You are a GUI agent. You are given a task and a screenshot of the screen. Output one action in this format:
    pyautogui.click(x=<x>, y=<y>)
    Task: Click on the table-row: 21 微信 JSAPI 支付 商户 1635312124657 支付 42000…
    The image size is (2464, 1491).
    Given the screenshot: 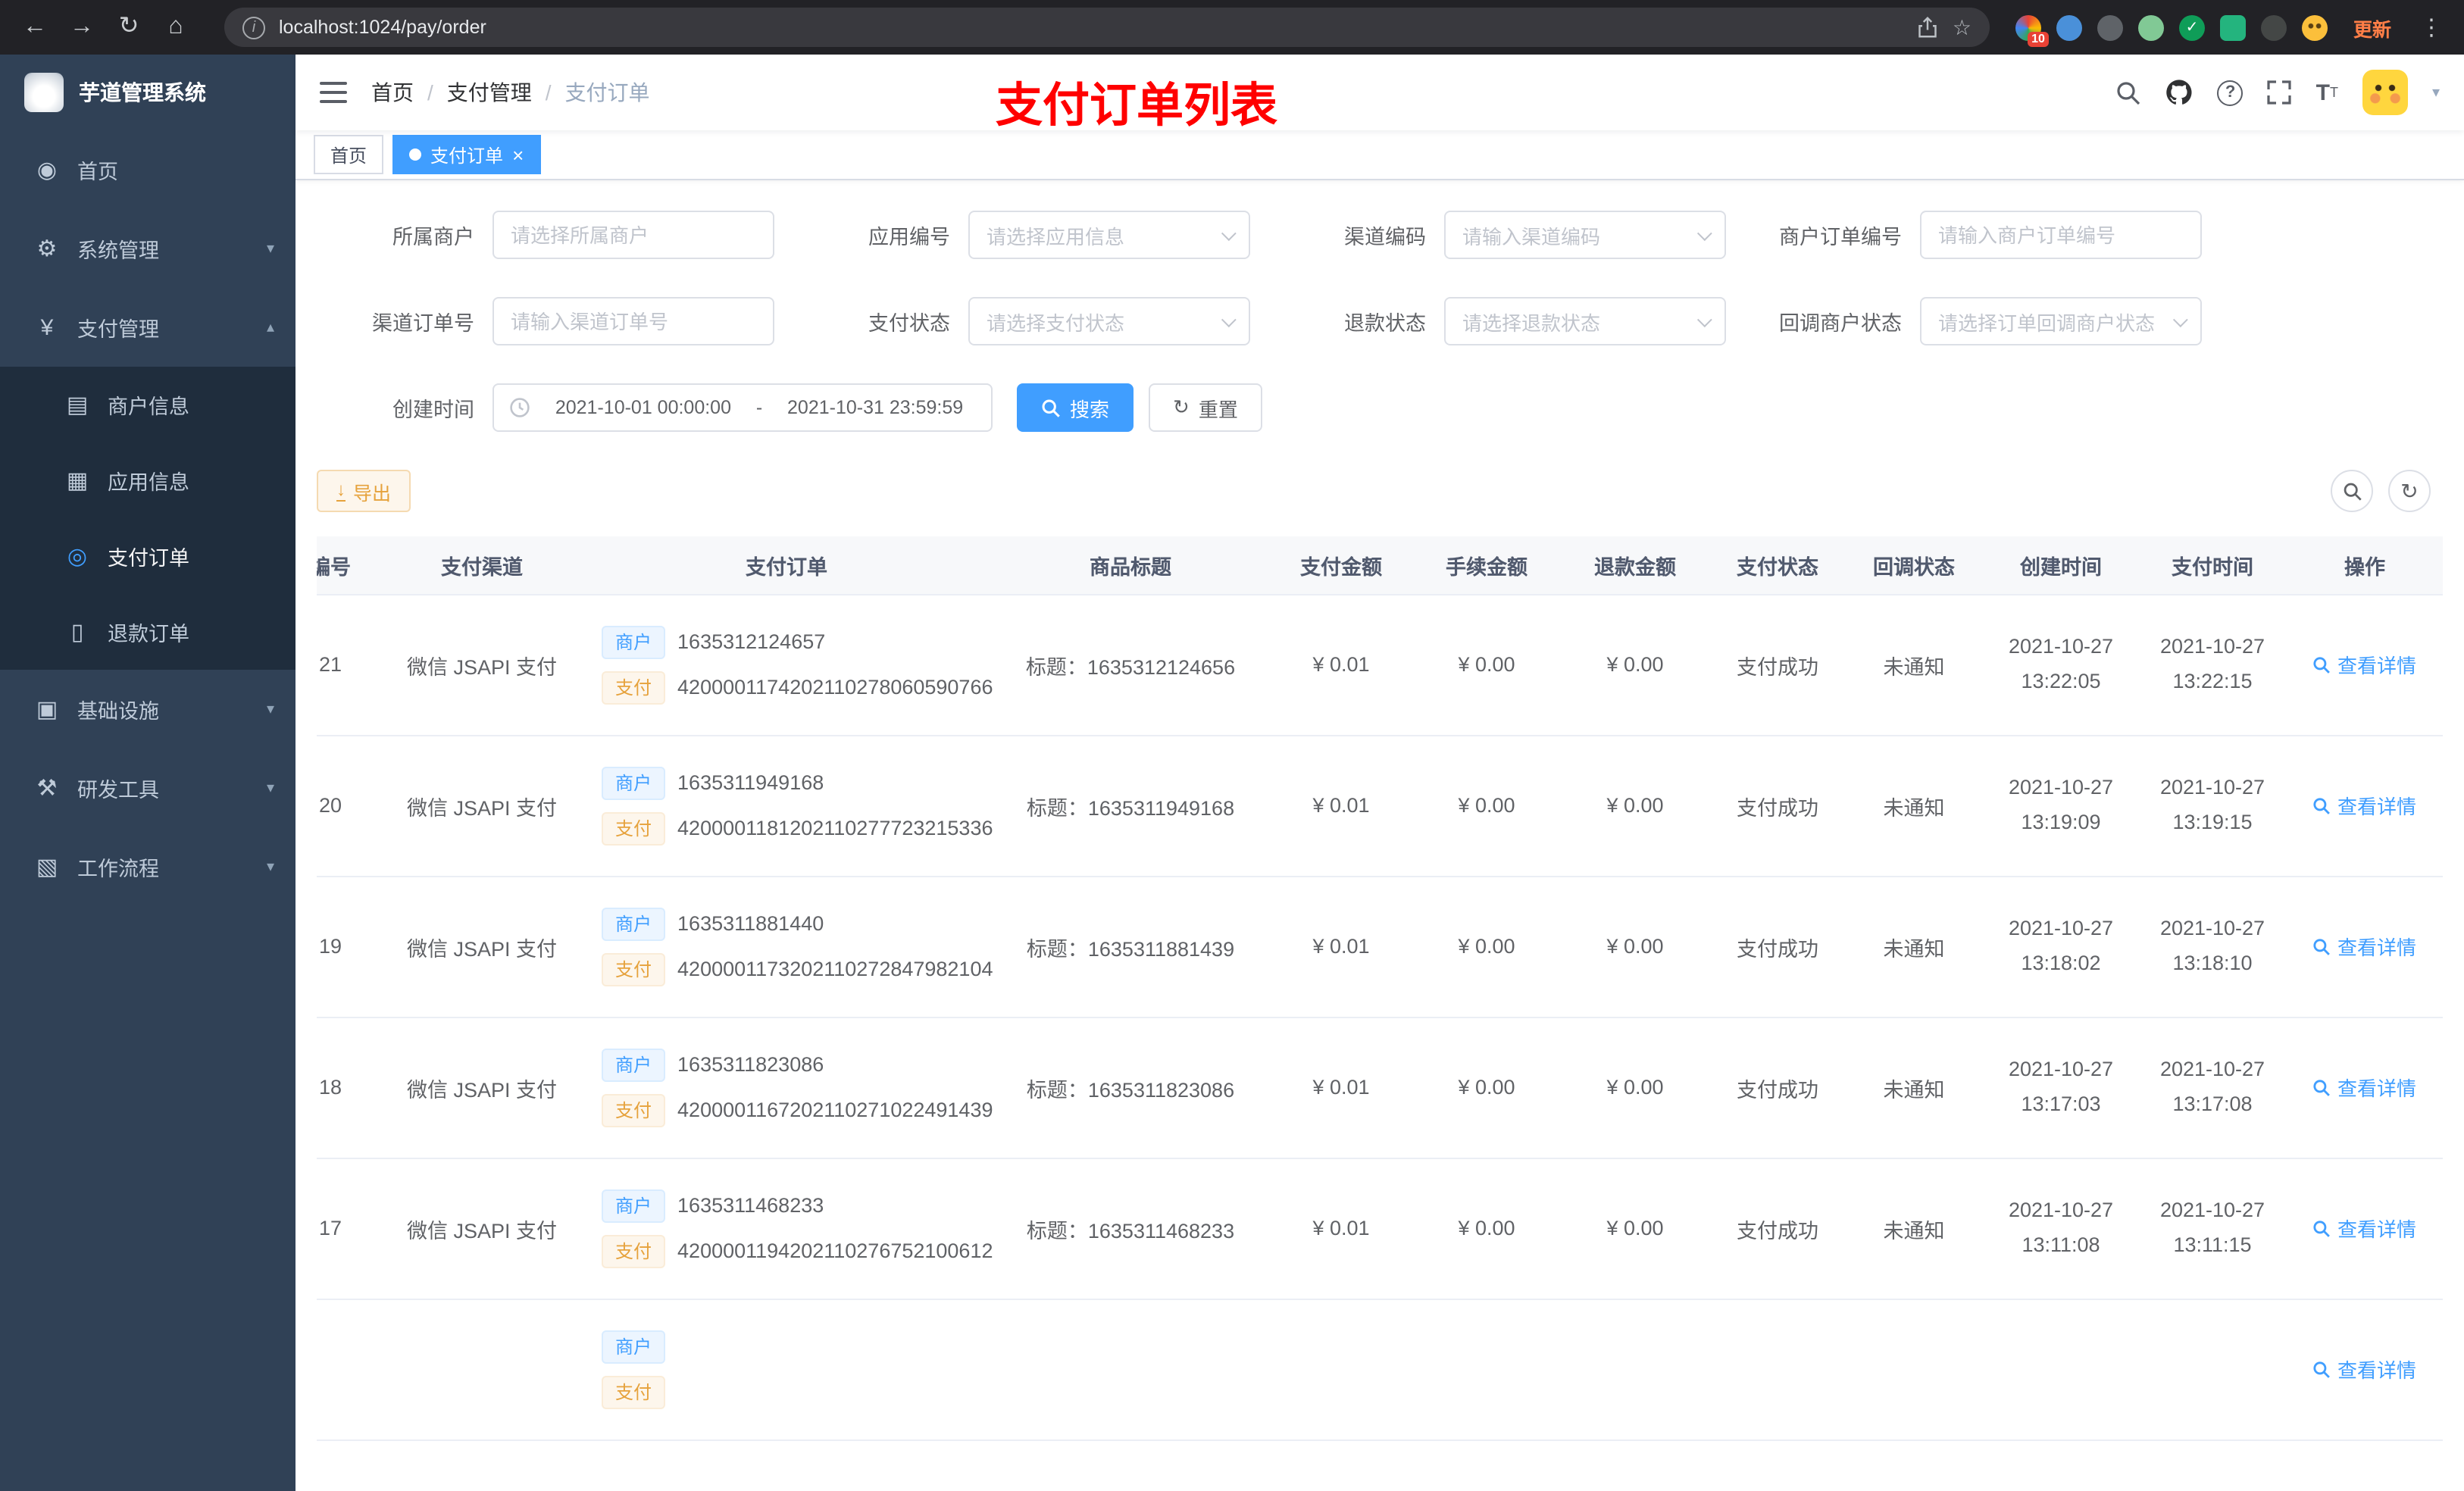 What is the action you would take?
    pyautogui.click(x=1380, y=665)
    